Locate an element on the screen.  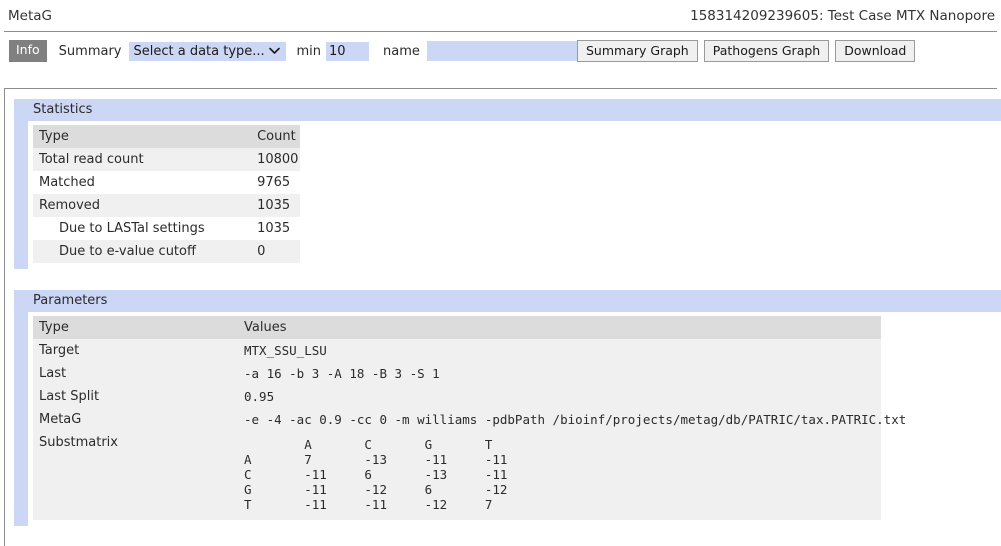
param-type: Substmatrix is located at coordinates (135, 475).